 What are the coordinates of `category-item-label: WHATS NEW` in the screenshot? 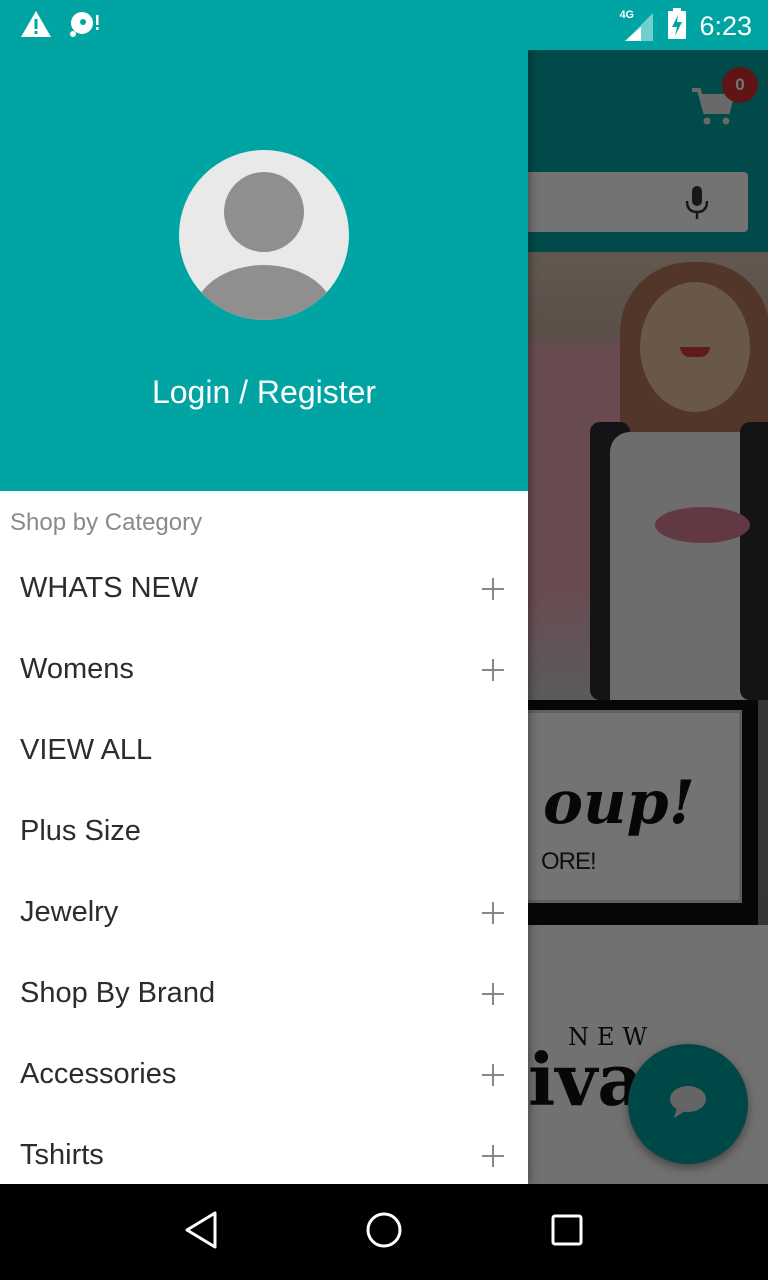 It's located at (109, 588).